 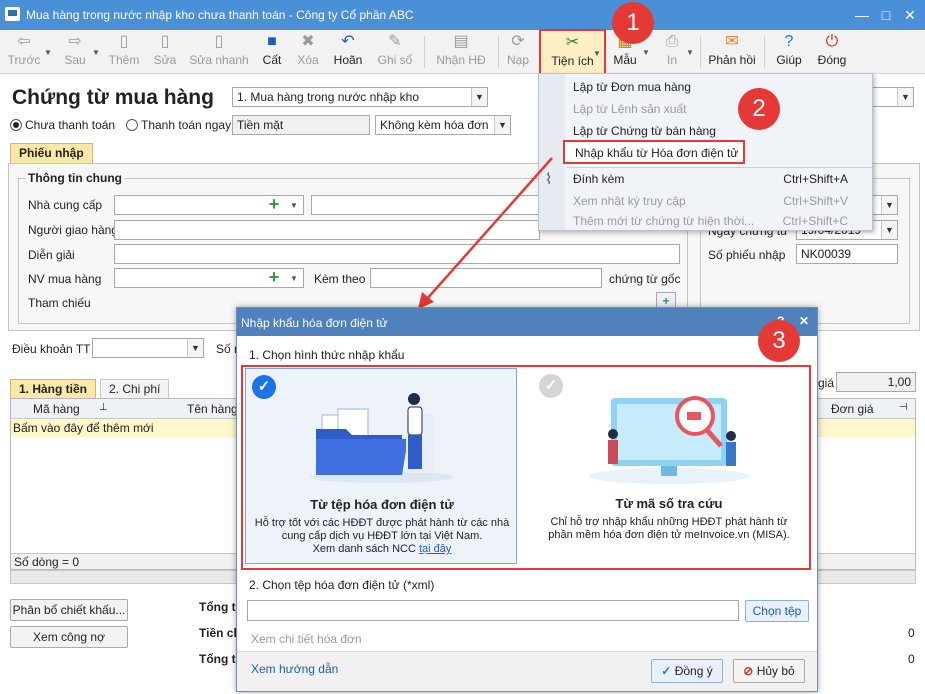 What do you see at coordinates (777, 611) in the screenshot?
I see `choose-file-button: Chọn tệp` at bounding box center [777, 611].